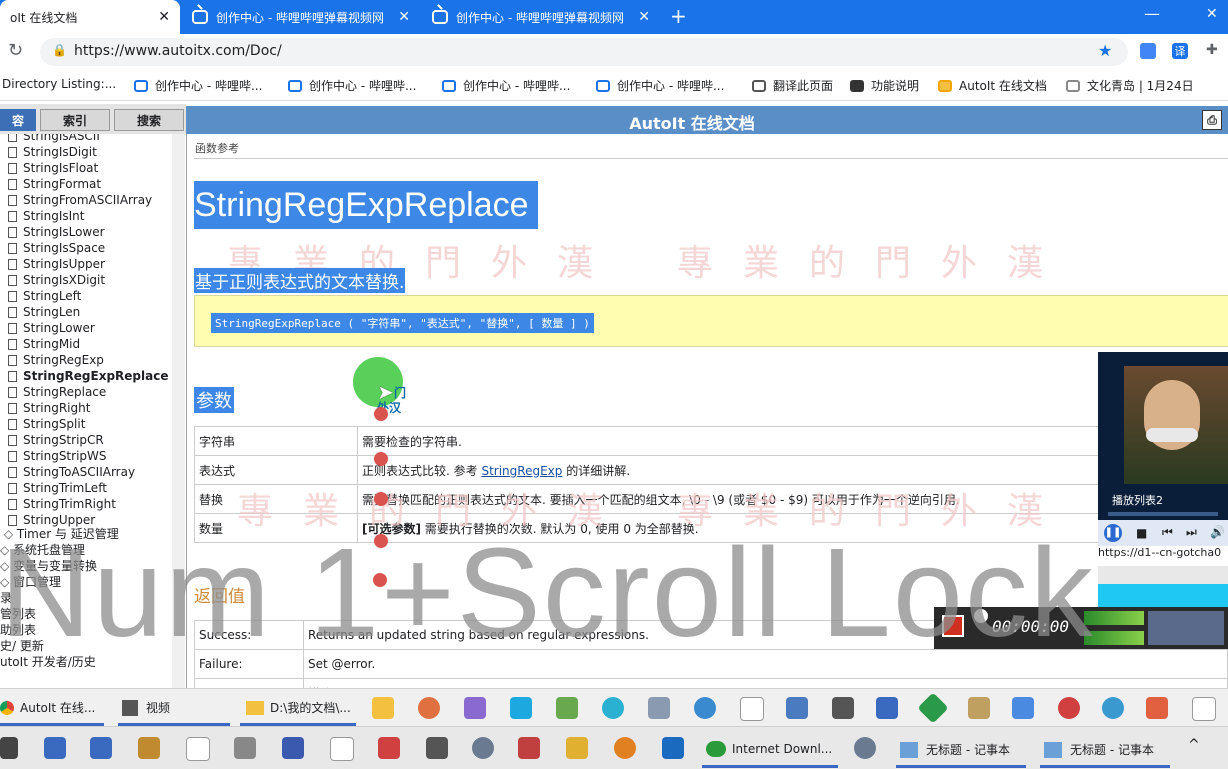 The image size is (1228, 769). Describe the element at coordinates (245, 748) in the screenshot. I see `calendar-icon` at that location.